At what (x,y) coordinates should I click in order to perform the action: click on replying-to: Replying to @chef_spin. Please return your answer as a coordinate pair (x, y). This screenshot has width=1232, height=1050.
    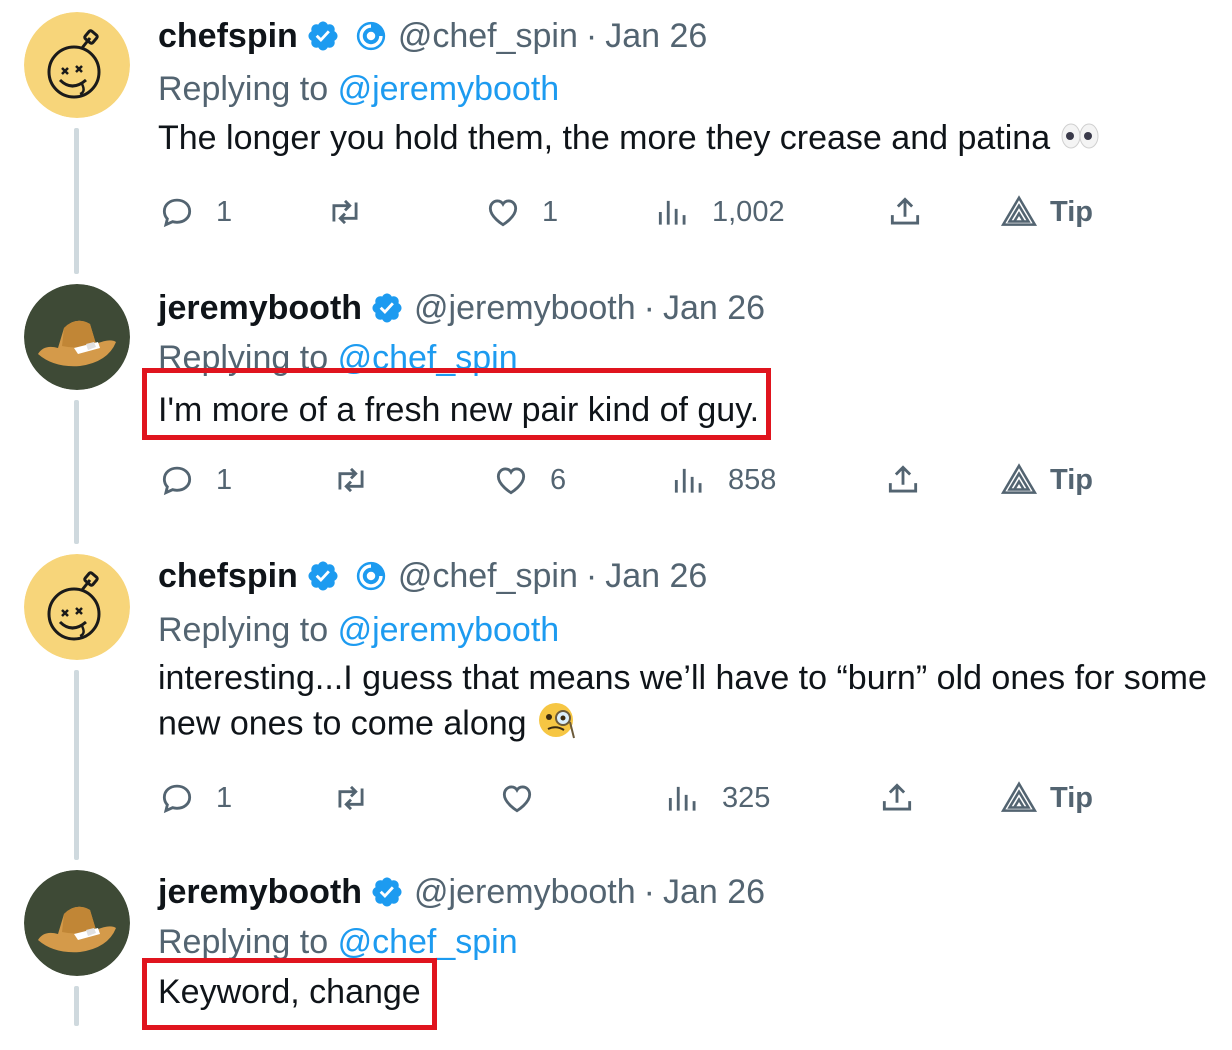
    Looking at the image, I should click on (338, 942).